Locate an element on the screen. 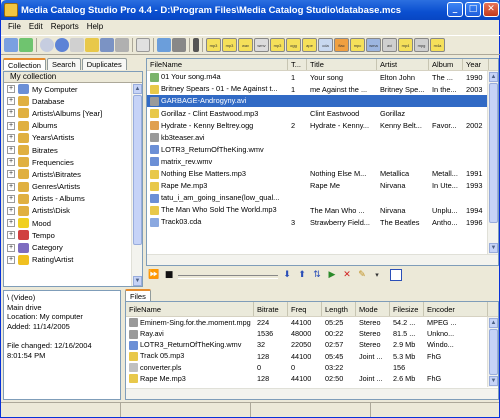 This screenshot has height=418, width=500. files-row: converter.pls 0 0 03:22 156 is located at coordinates (312, 367).